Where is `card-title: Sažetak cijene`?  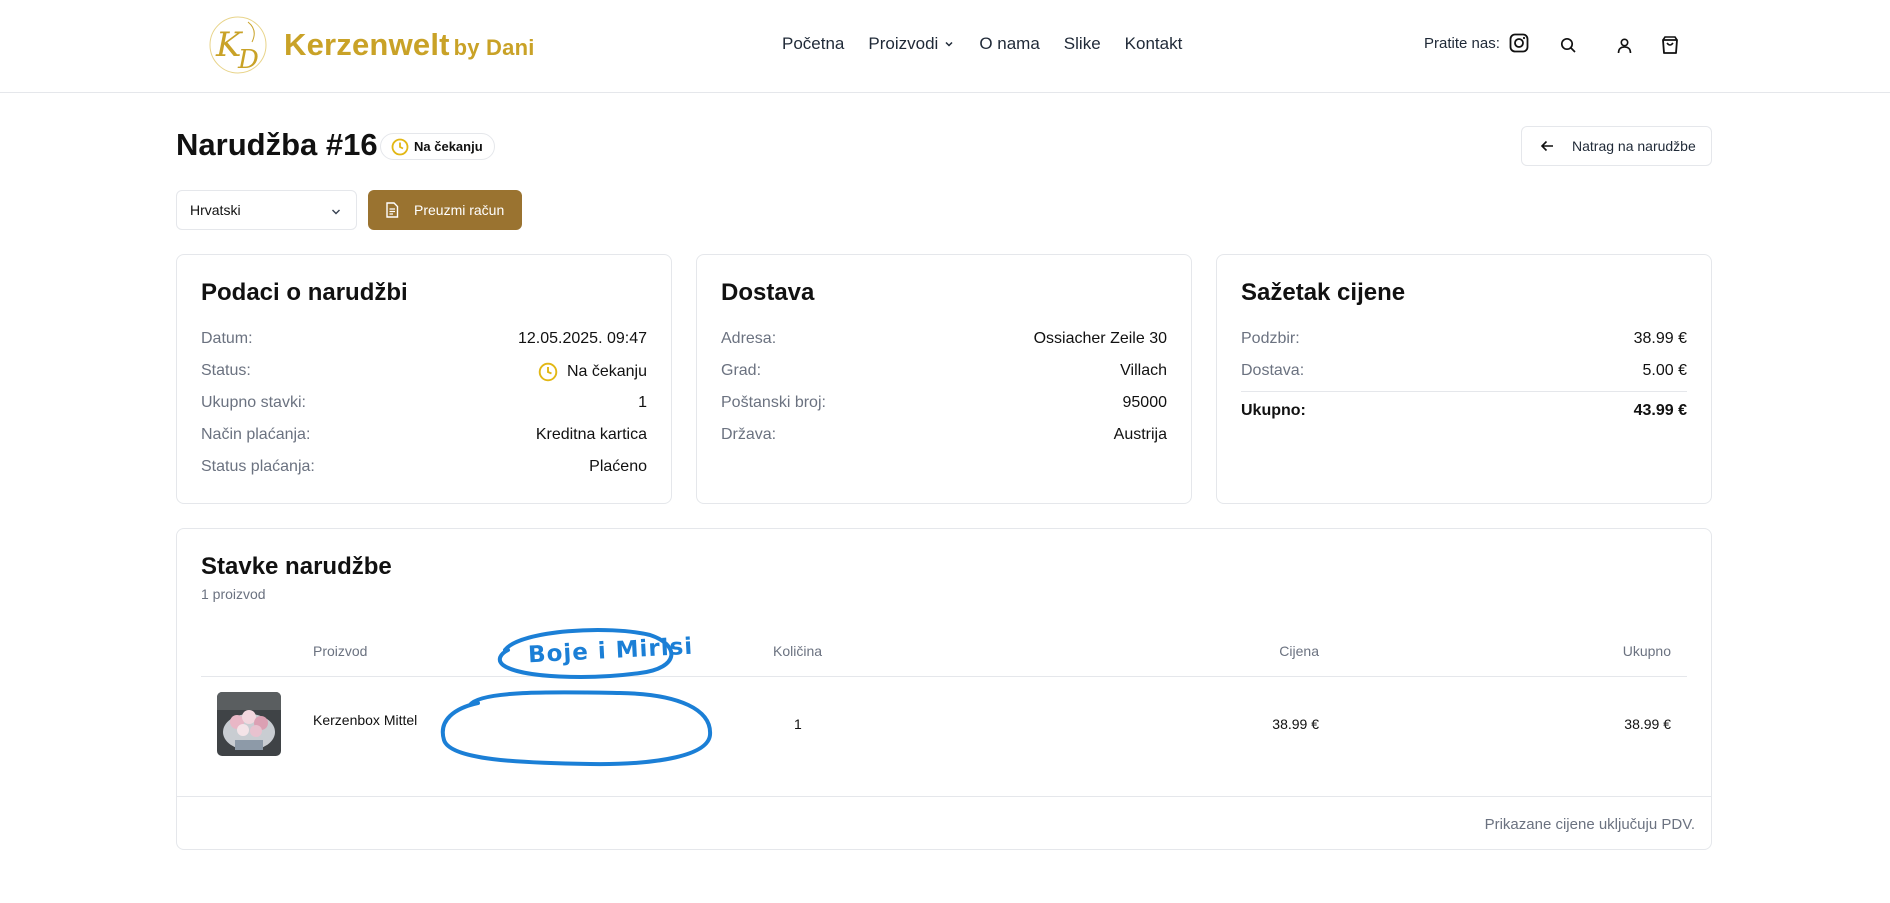 card-title: Sažetak cijene is located at coordinates (1323, 292).